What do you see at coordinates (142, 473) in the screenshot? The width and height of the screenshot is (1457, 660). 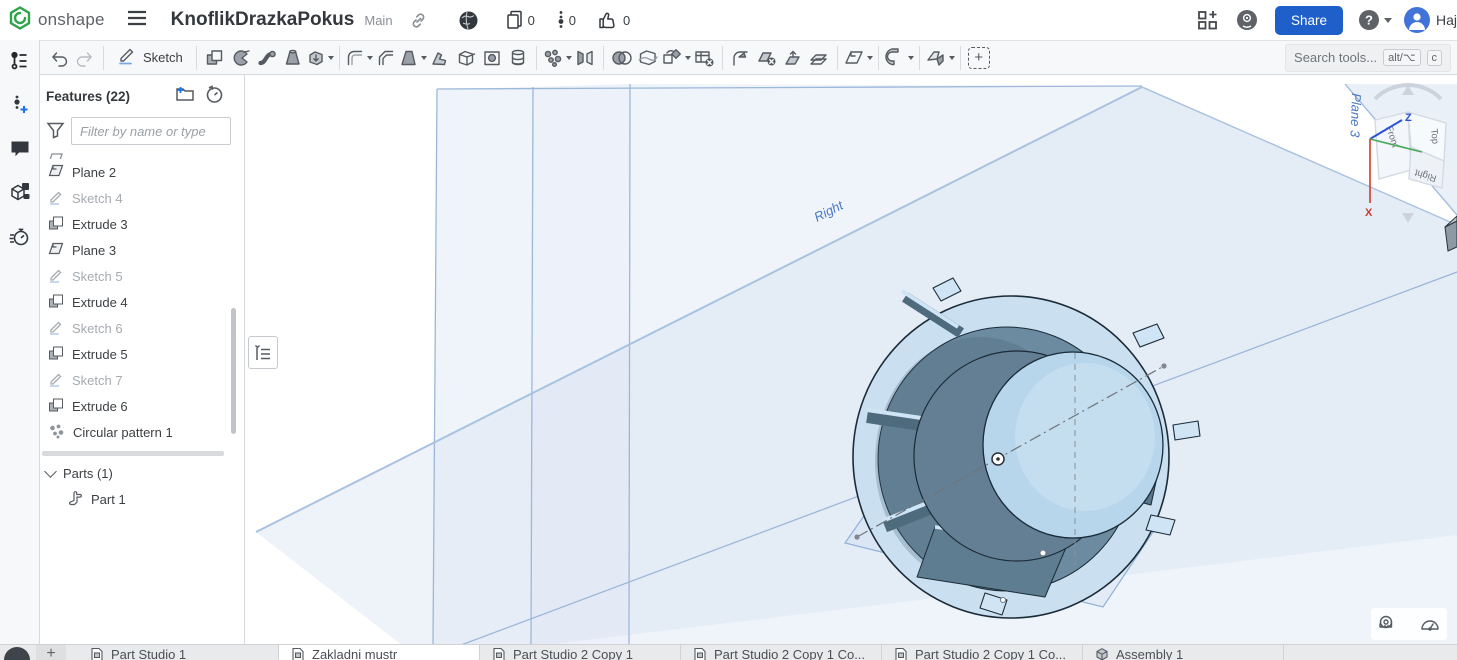 I see `parts-section-header: Parts (1)` at bounding box center [142, 473].